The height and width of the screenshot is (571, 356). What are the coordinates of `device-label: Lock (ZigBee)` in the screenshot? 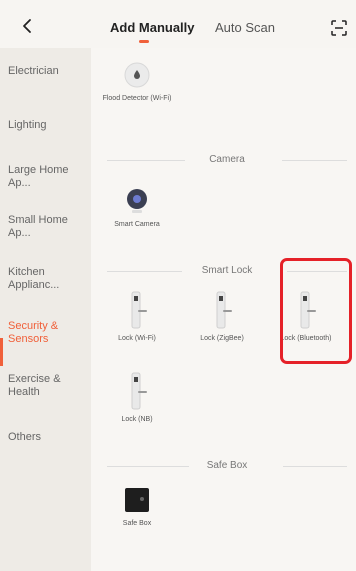 It's located at (222, 338).